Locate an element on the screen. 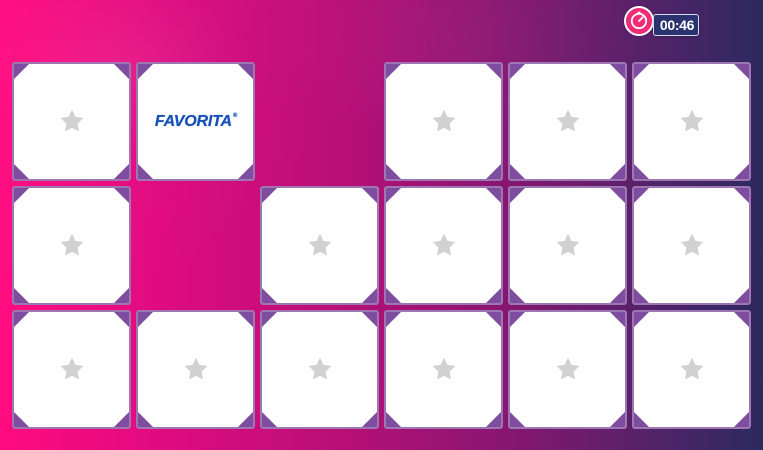 The image size is (763, 450). timer: 00:46 is located at coordinates (664, 21).